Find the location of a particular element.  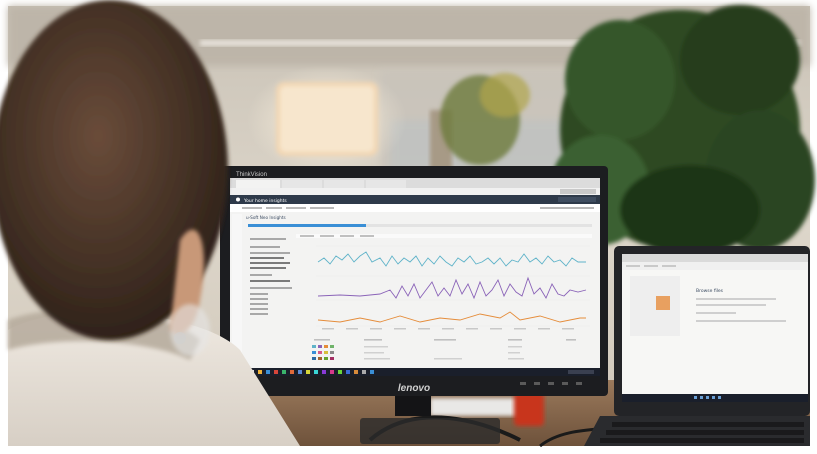

laptop-page-title: Browse files is located at coordinates (710, 291).